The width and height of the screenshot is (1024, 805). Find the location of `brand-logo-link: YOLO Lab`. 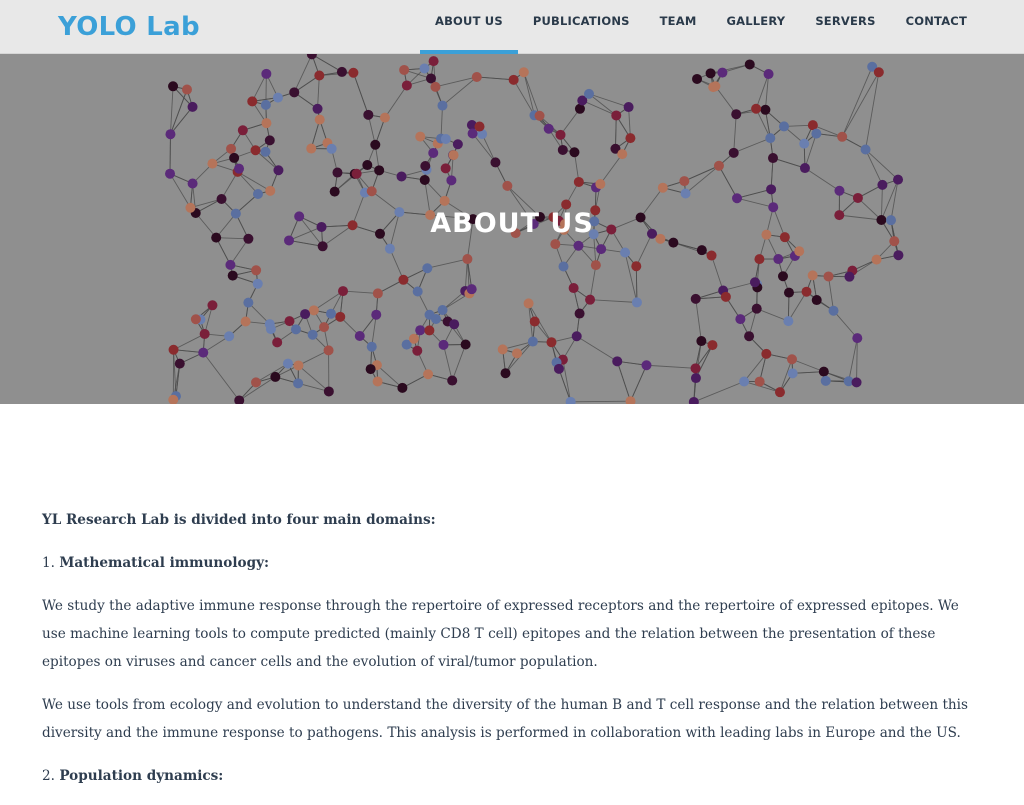

brand-logo-link: YOLO Lab is located at coordinates (129, 27).